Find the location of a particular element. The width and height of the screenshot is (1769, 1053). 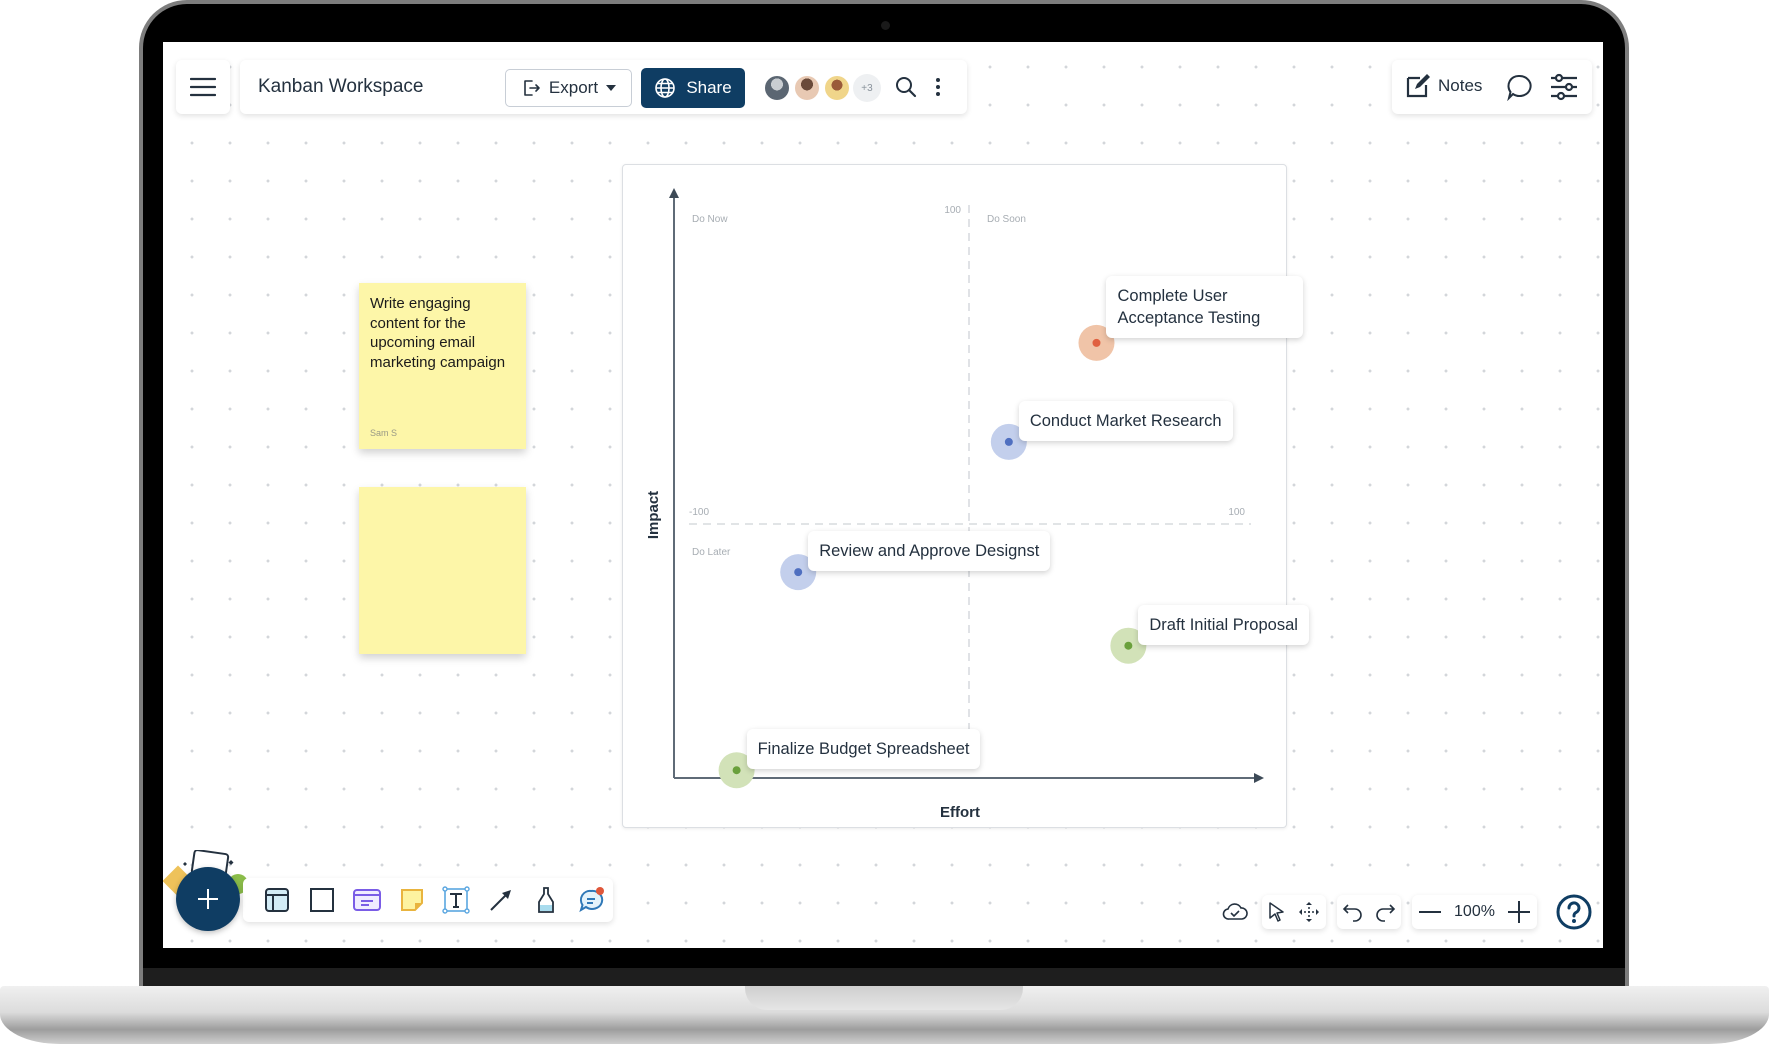

rectangle-icon is located at coordinates (322, 900).